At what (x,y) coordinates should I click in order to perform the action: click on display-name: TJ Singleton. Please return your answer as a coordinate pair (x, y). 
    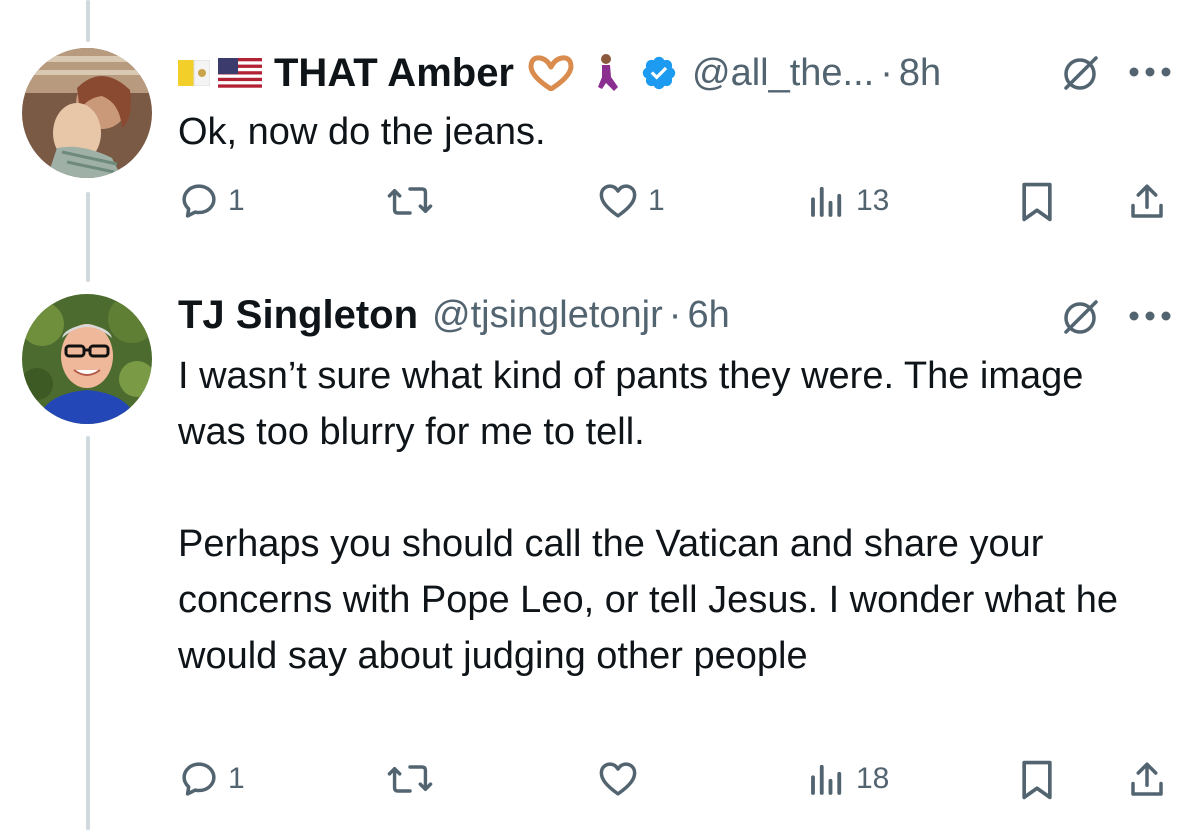
    Looking at the image, I should click on (298, 315).